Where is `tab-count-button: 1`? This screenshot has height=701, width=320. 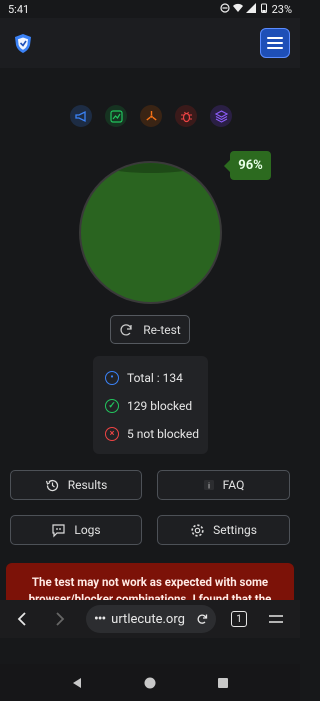
tab-count-button: 1 is located at coordinates (239, 619).